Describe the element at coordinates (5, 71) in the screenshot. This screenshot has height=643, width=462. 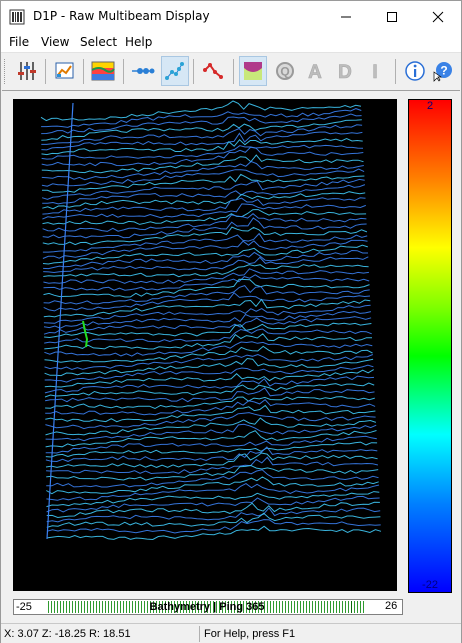
I see `toolbar-grip` at that location.